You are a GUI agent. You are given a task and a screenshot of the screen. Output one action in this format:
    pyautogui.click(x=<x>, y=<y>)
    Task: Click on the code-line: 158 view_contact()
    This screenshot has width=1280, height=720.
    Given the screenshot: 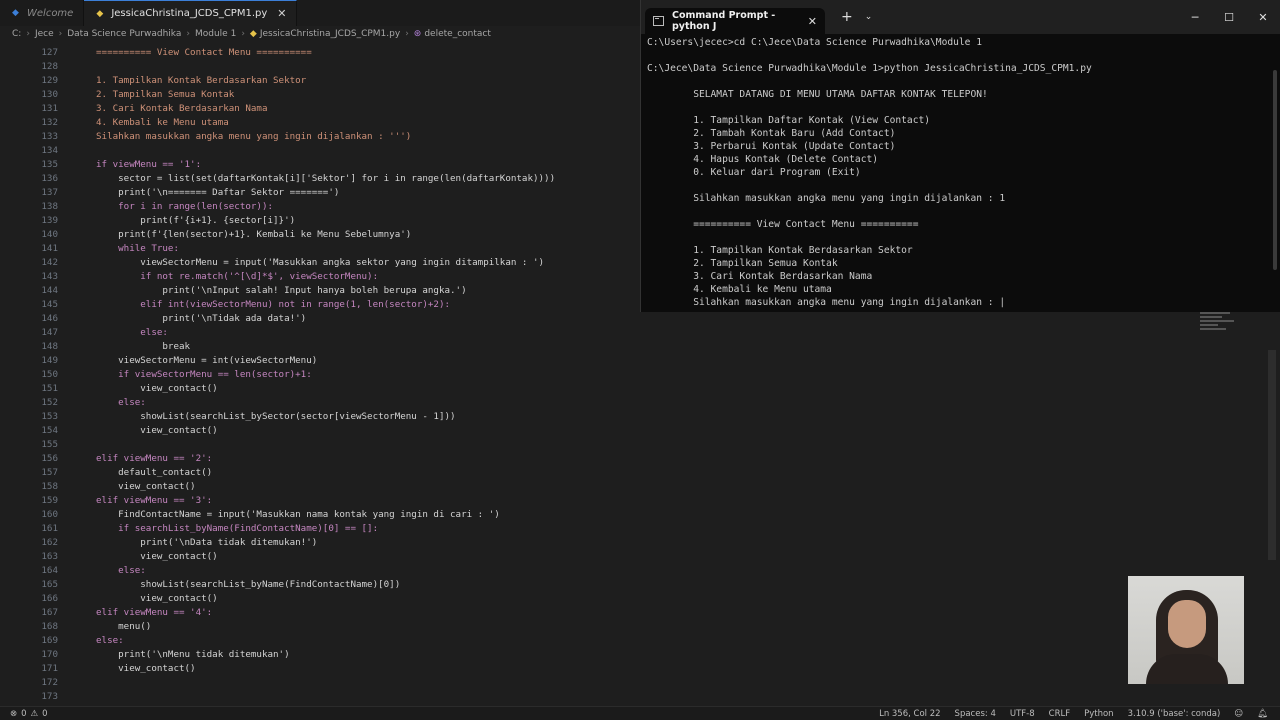 What is the action you would take?
    pyautogui.click(x=320, y=487)
    